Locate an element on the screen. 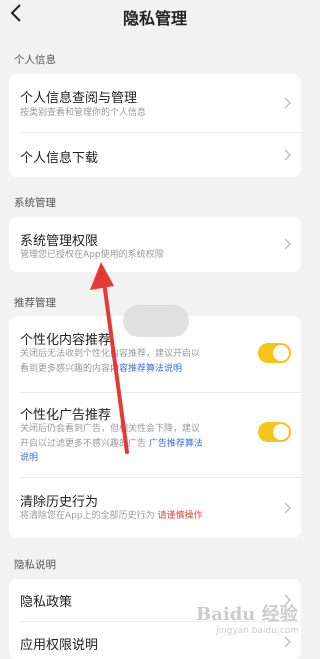  system-permission-row: 系统管理权限 管理您已授权在App使用的系统权限 is located at coordinates (155, 244).